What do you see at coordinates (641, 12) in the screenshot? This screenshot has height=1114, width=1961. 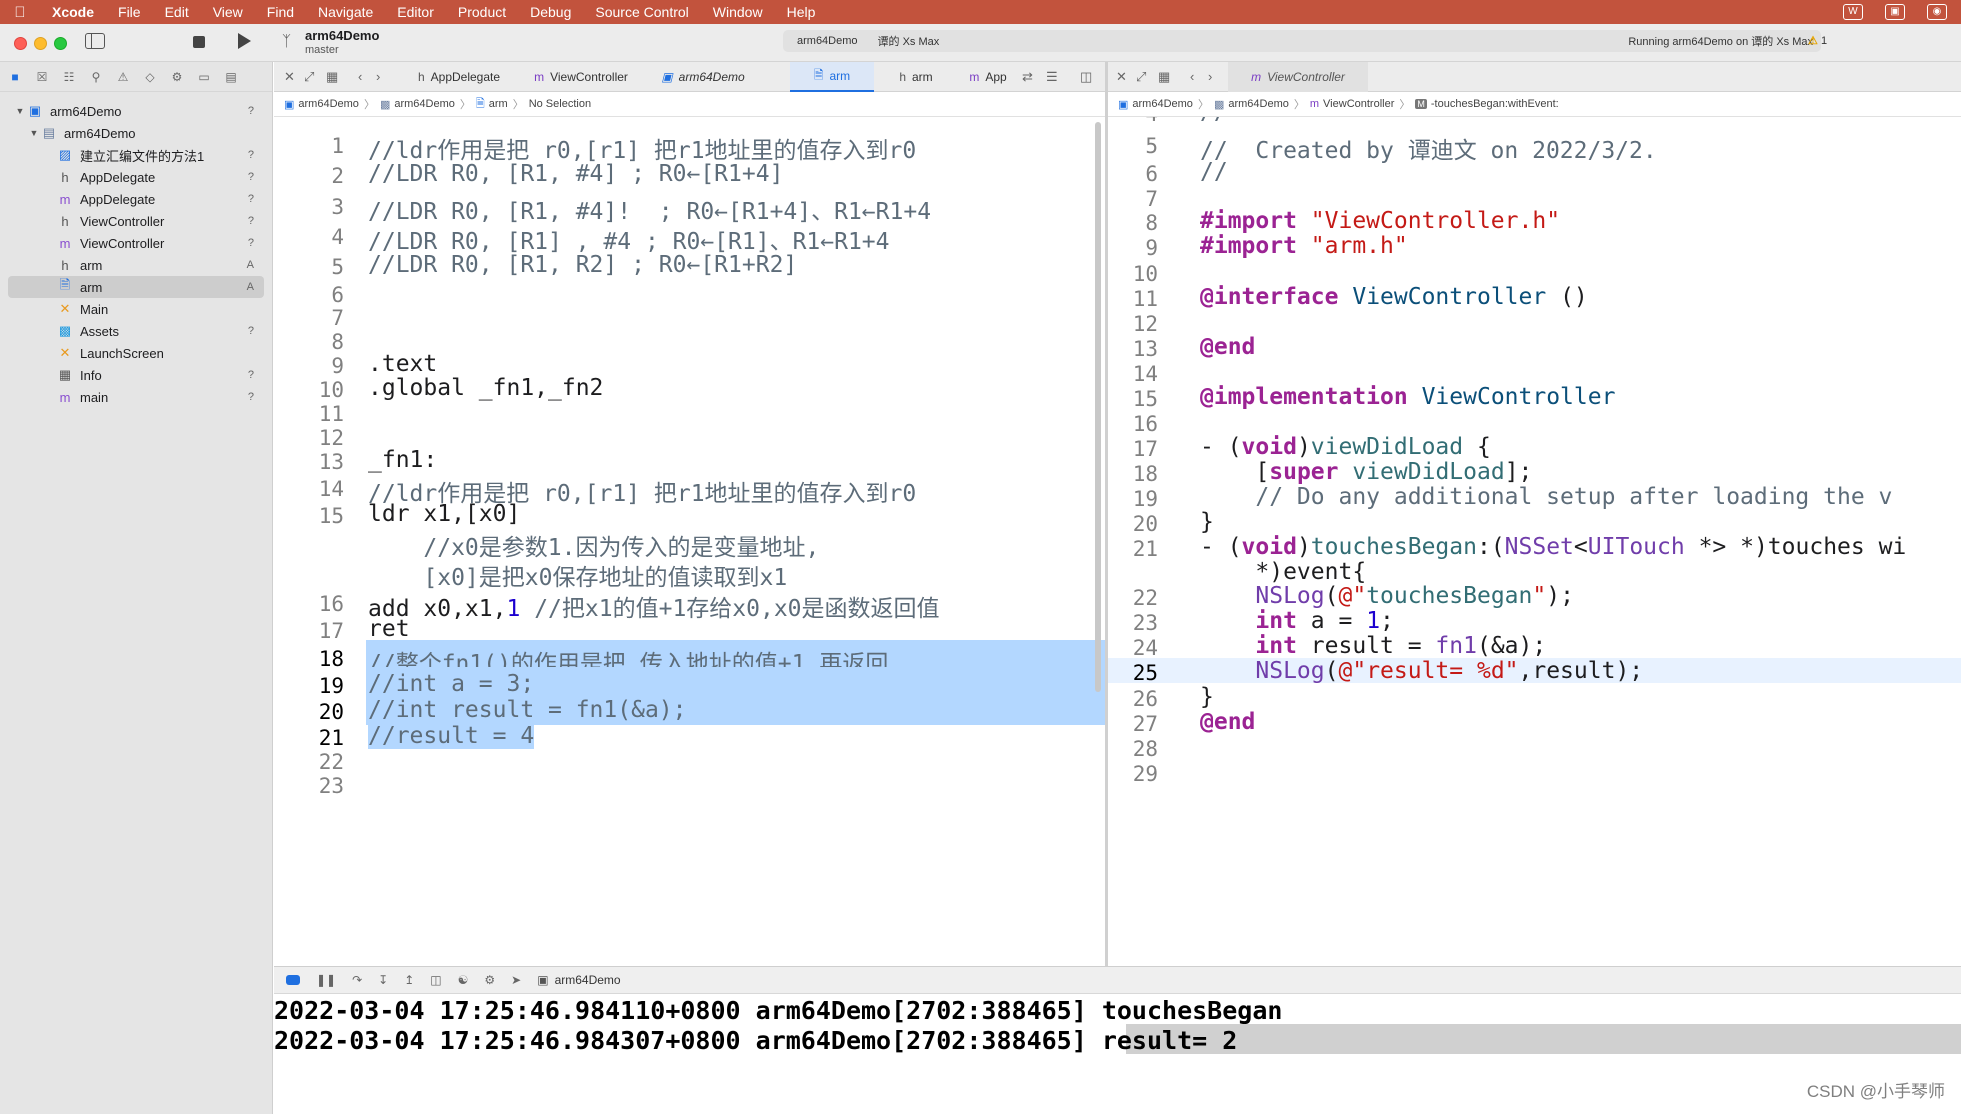 I see `menu-source-control: Source Control` at bounding box center [641, 12].